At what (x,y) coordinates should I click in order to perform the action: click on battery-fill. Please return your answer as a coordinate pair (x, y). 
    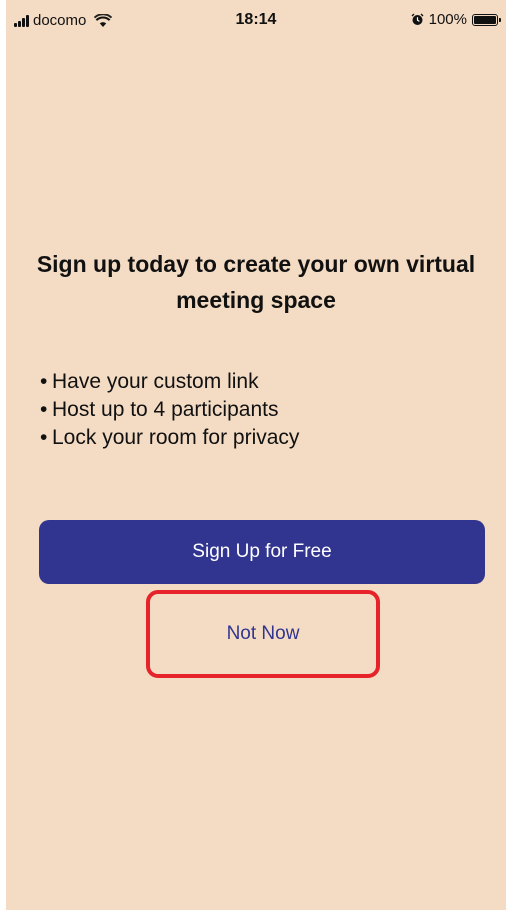
    Looking at the image, I should click on (485, 19).